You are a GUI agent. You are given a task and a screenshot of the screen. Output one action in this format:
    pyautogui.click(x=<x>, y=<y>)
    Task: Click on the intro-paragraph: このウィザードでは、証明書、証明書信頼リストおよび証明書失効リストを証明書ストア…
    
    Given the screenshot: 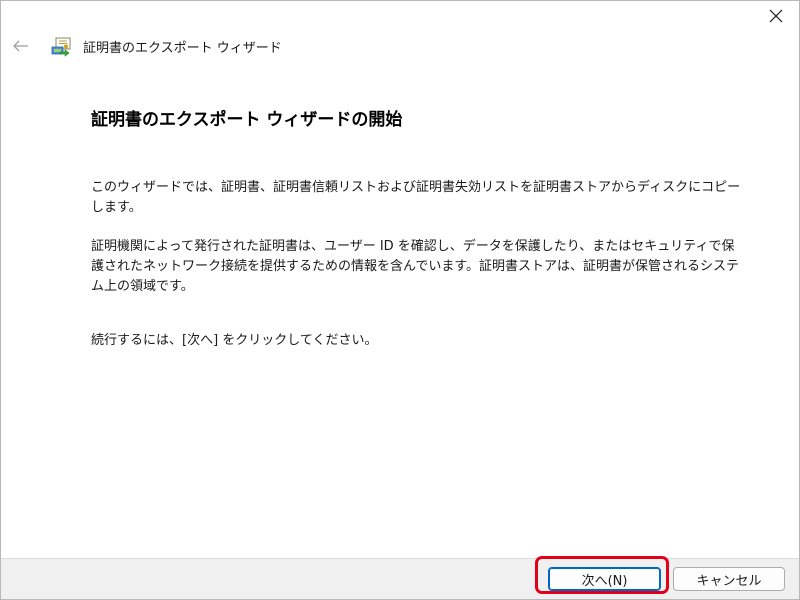 What is the action you would take?
    pyautogui.click(x=416, y=197)
    